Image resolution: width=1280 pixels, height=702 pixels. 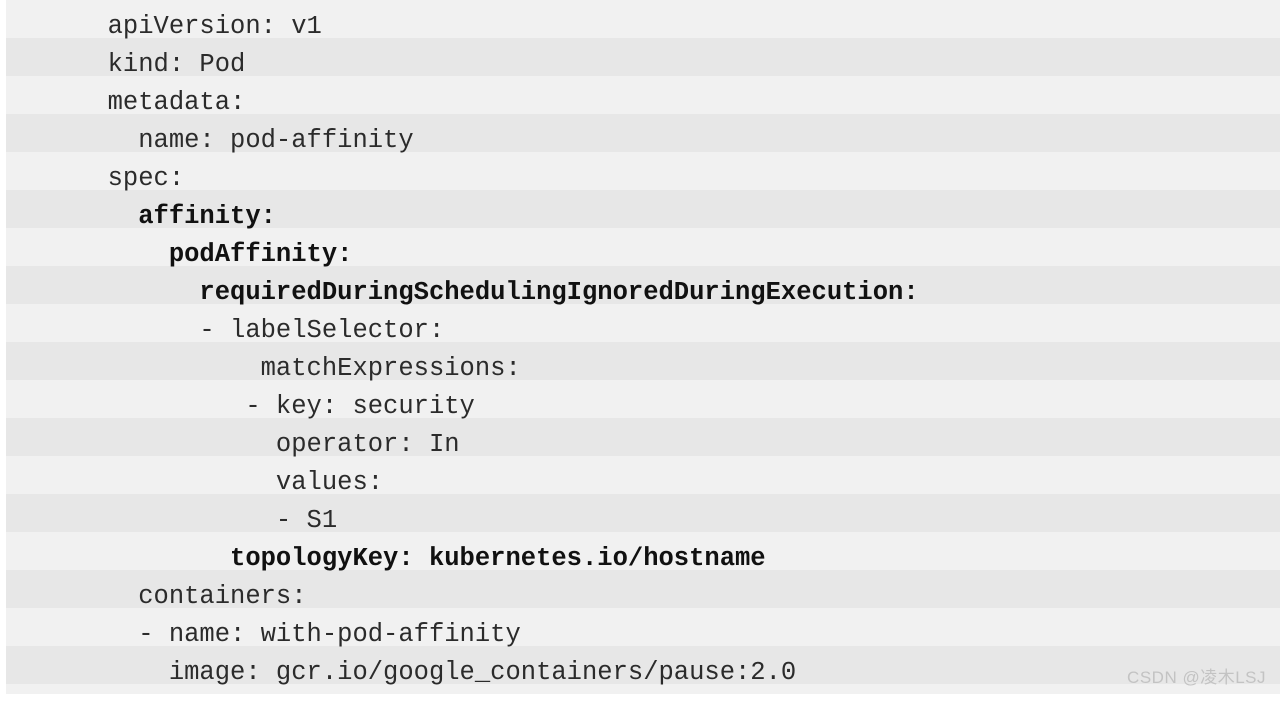 I want to click on code-line: - S1, so click(x=207, y=520).